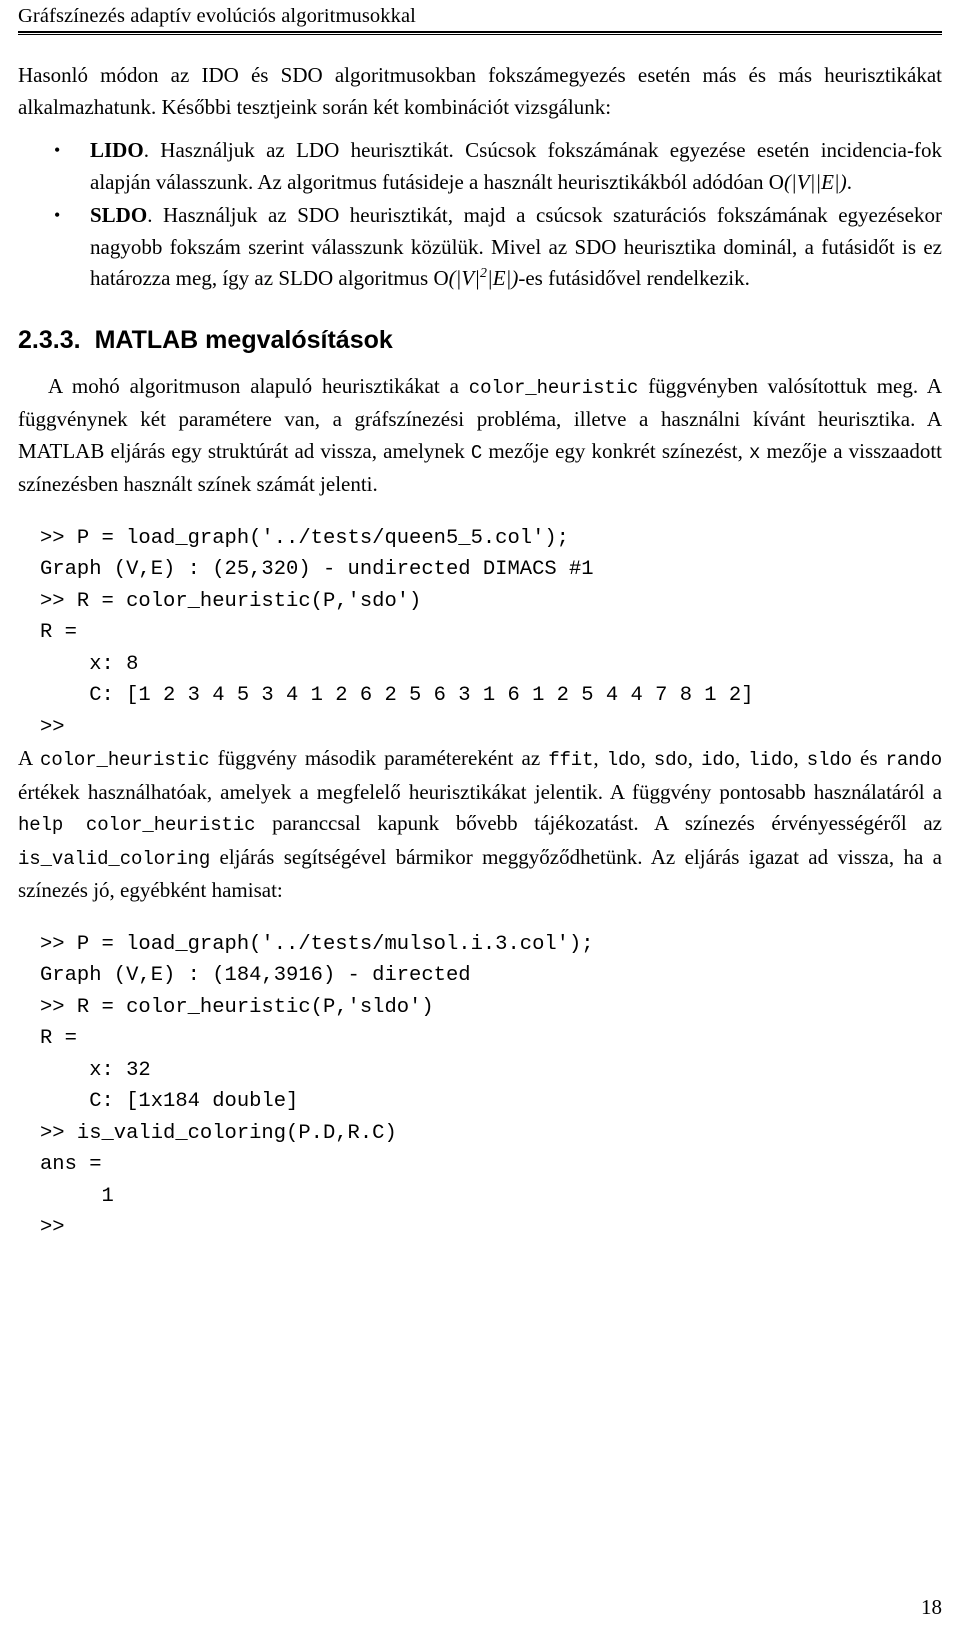 Image resolution: width=960 pixels, height=1636 pixels. What do you see at coordinates (114, 858) in the screenshot?
I see `code-is-valid-coloring: is_valid_coloring` at bounding box center [114, 858].